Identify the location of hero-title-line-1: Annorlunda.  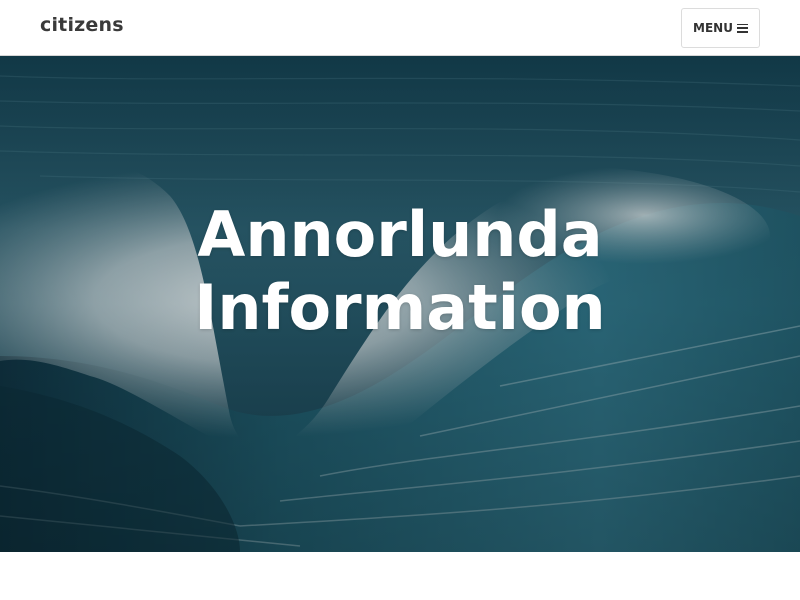
(400, 234).